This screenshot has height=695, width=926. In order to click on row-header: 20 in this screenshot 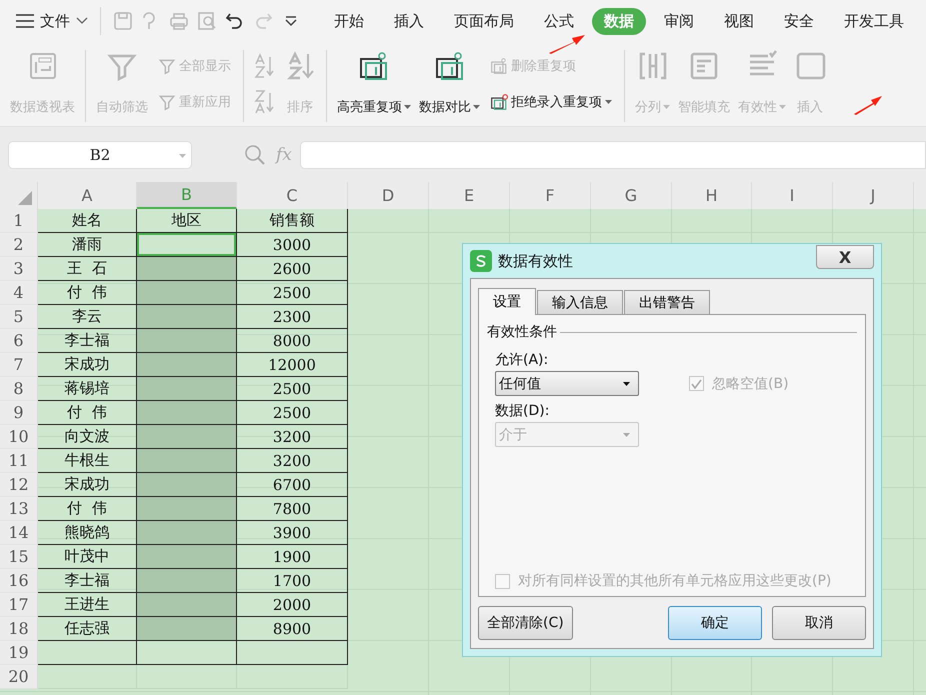, I will do `click(19, 677)`.